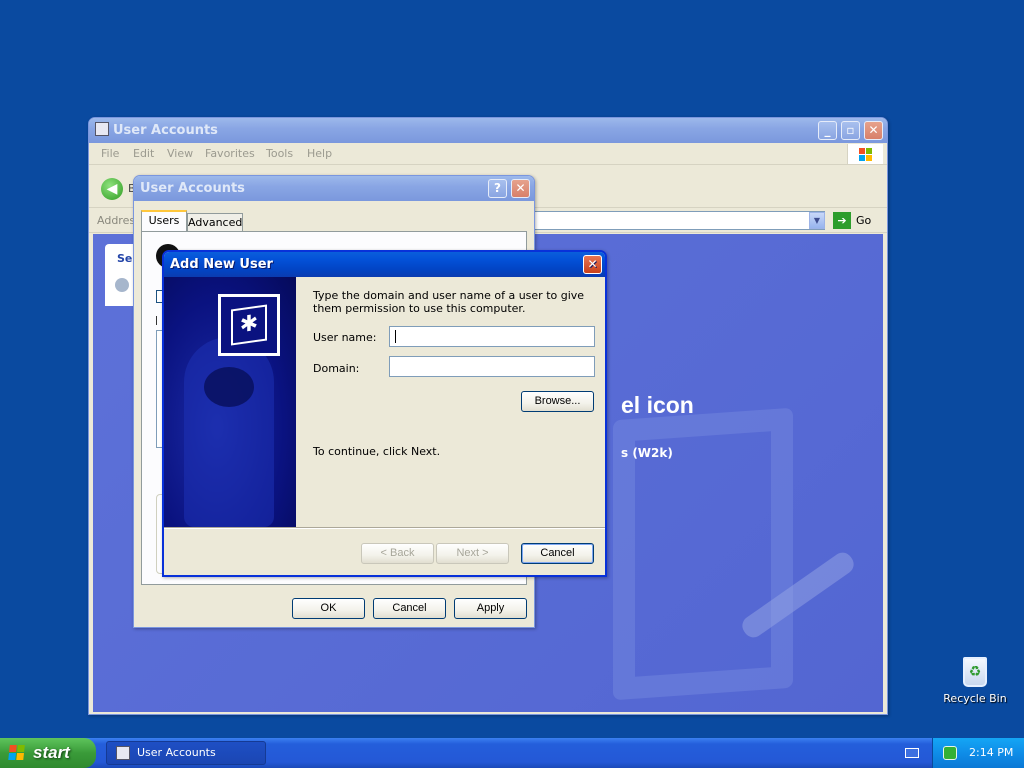  What do you see at coordinates (395, 336) in the screenshot?
I see `text-cursor` at bounding box center [395, 336].